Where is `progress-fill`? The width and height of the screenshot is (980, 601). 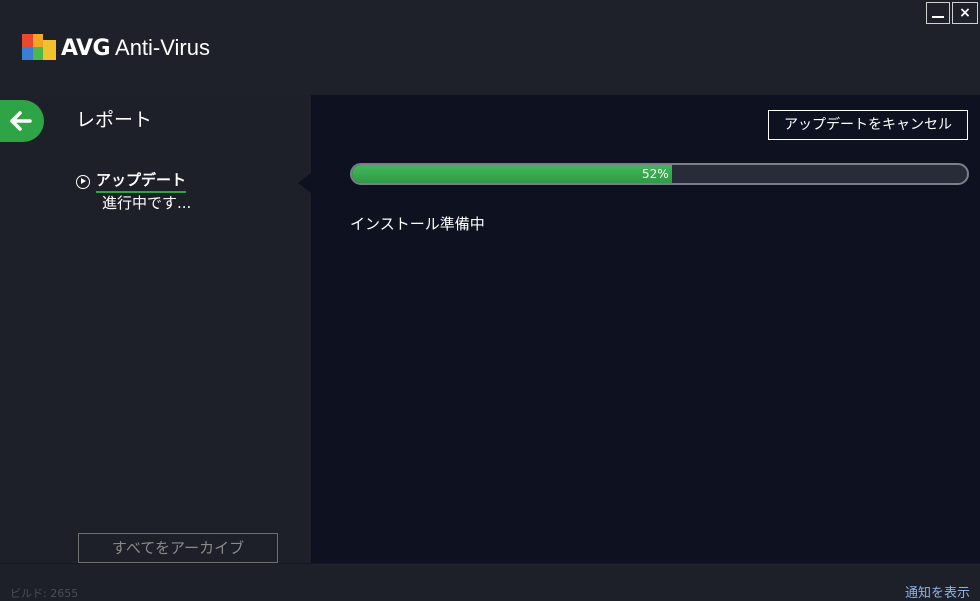
progress-fill is located at coordinates (512, 174).